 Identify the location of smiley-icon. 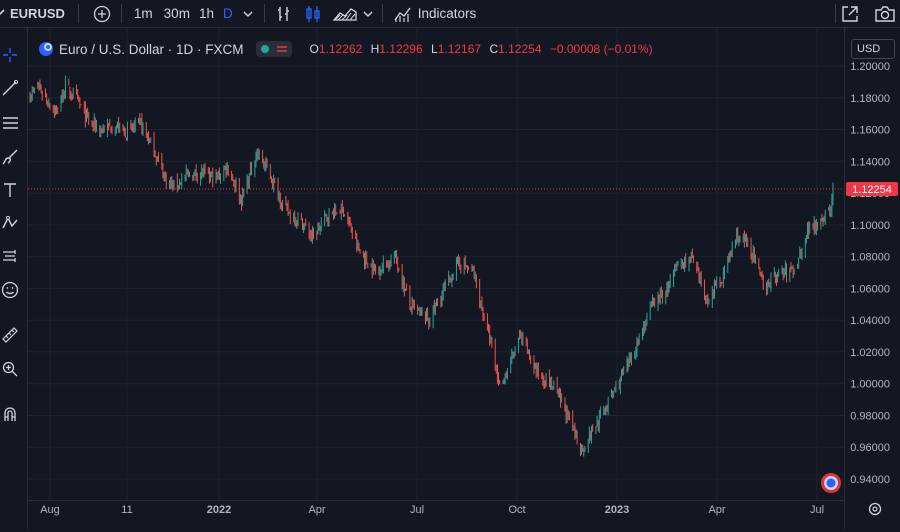
(10, 290).